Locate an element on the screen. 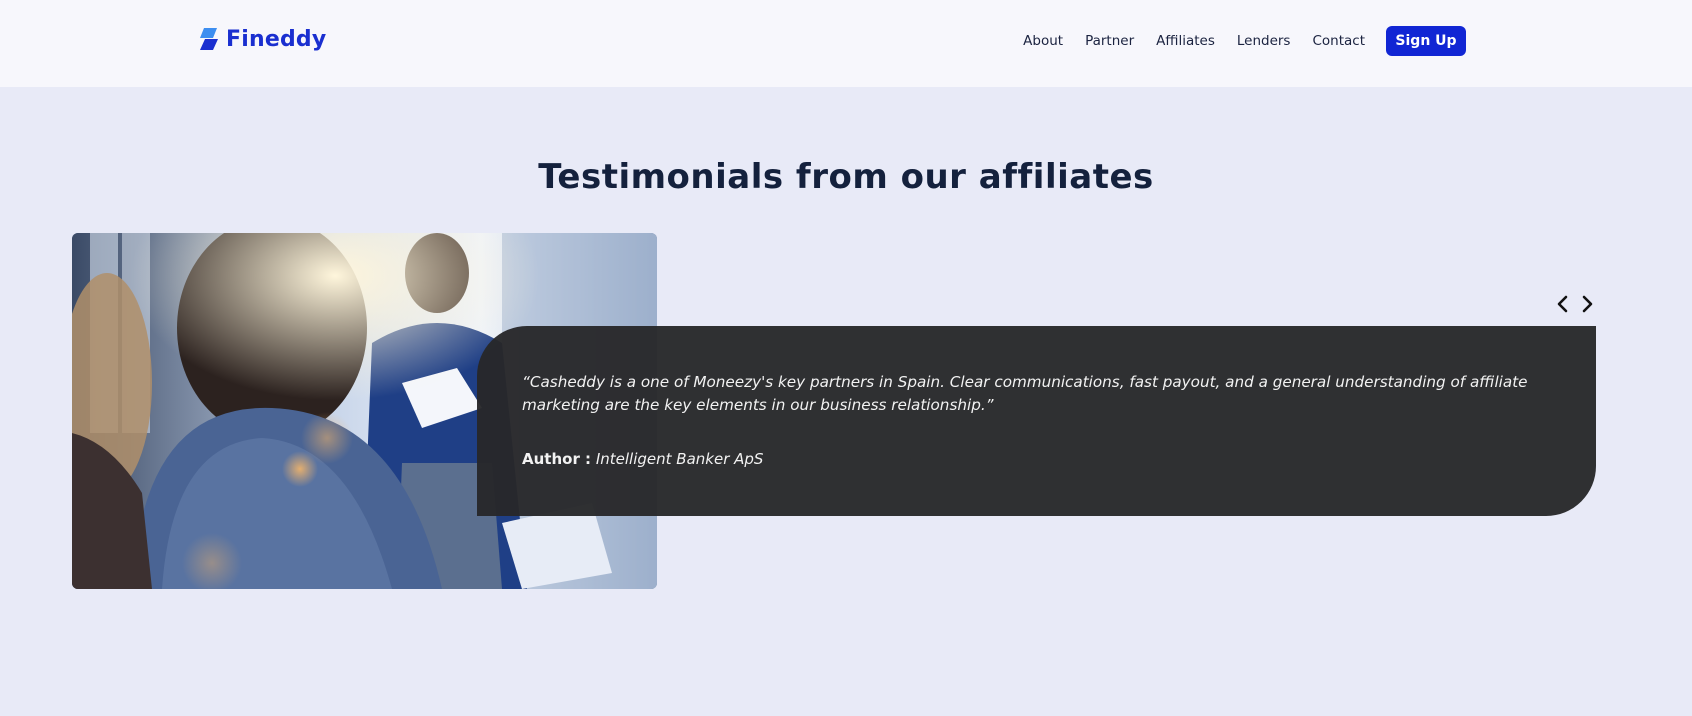 The width and height of the screenshot is (1692, 716). section-title: Testimonials from our affiliates is located at coordinates (846, 177).